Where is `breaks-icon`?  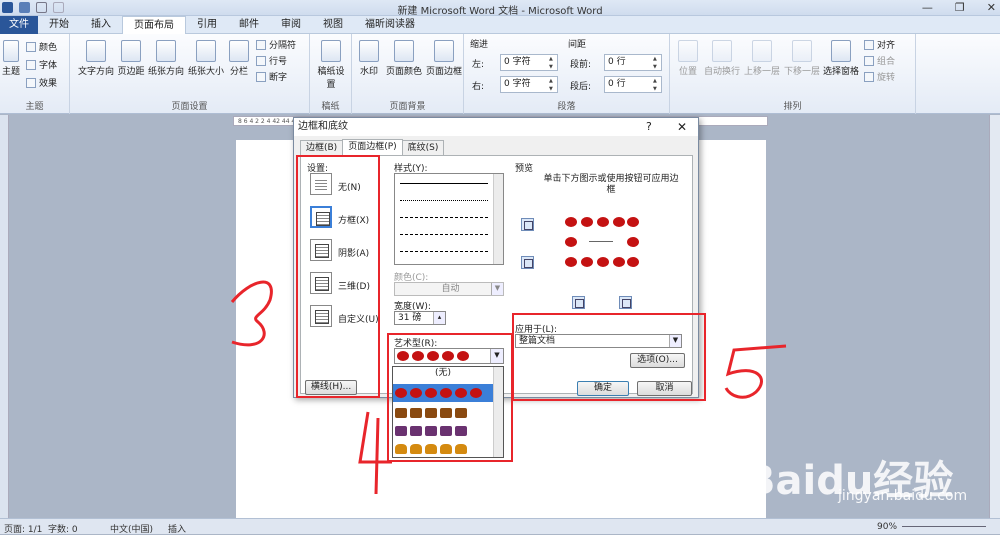
breaks-icon is located at coordinates (261, 44).